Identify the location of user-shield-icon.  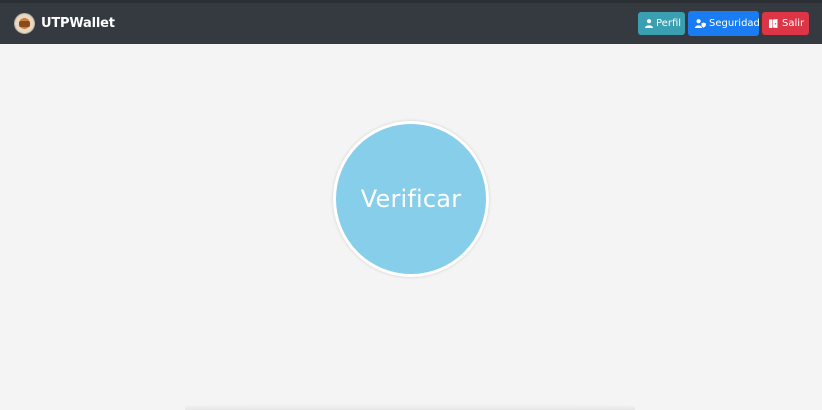
(700, 23).